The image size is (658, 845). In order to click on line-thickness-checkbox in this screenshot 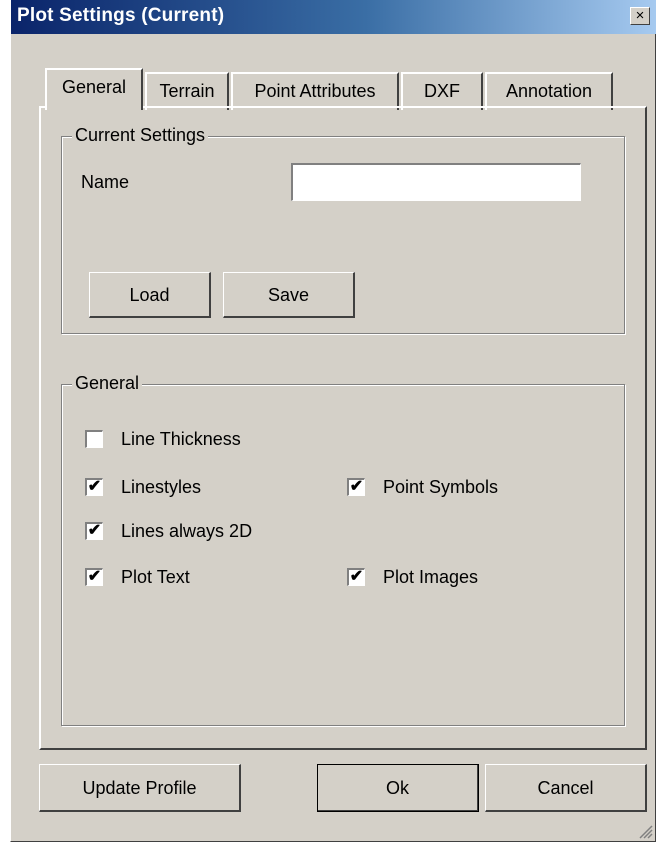, I will do `click(94, 439)`.